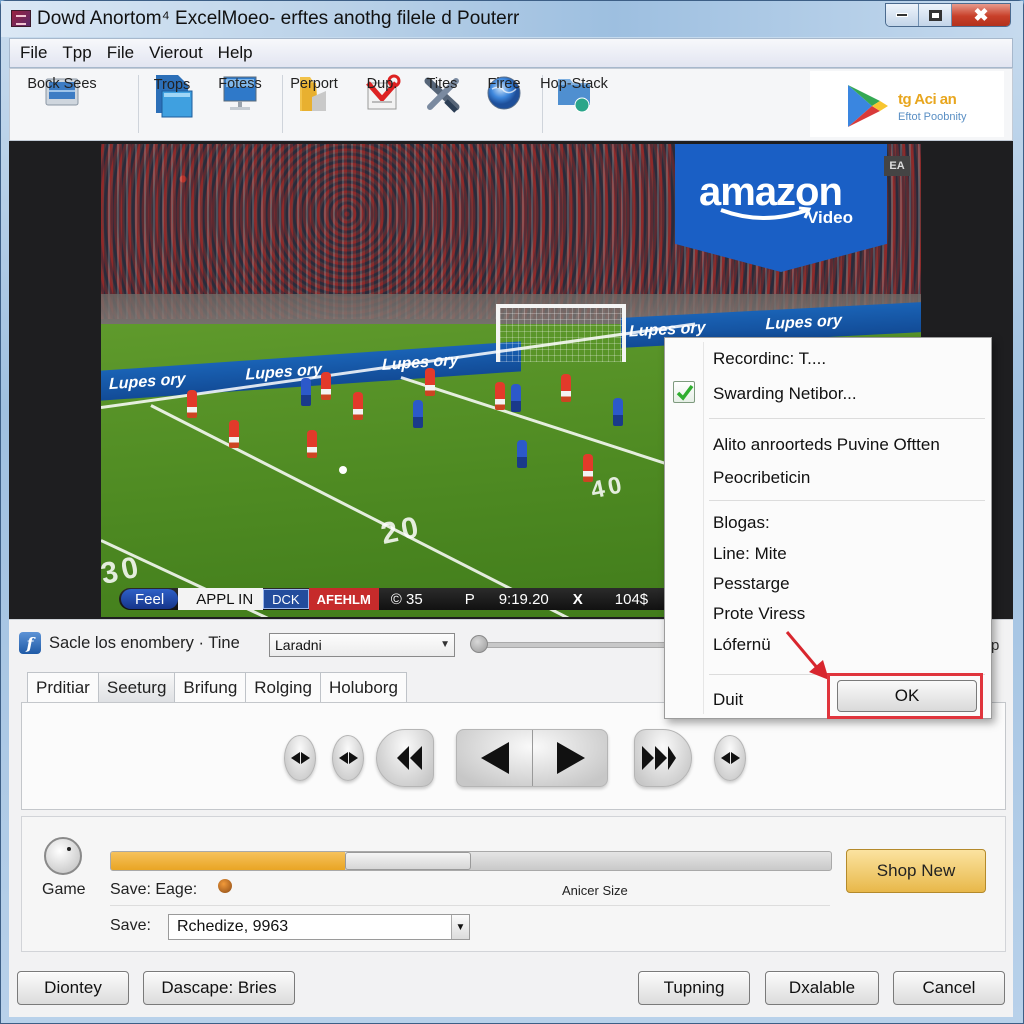 The height and width of the screenshot is (1024, 1024). What do you see at coordinates (442, 94) in the screenshot?
I see `toolbar-tites: Tites` at bounding box center [442, 94].